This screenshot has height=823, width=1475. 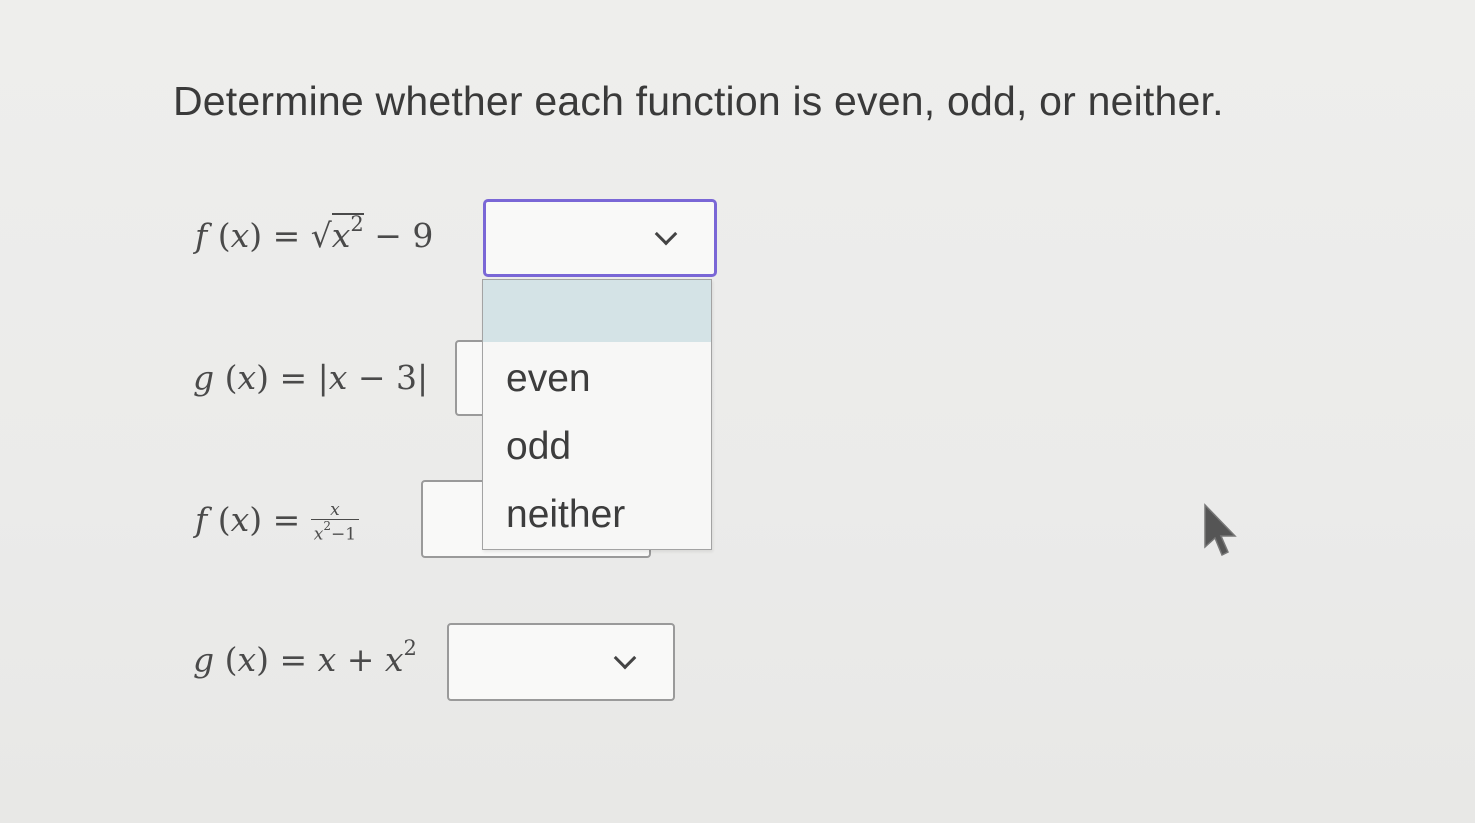 What do you see at coordinates (305, 657) in the screenshot?
I see `function-4-expression: g (x) = x + x2` at bounding box center [305, 657].